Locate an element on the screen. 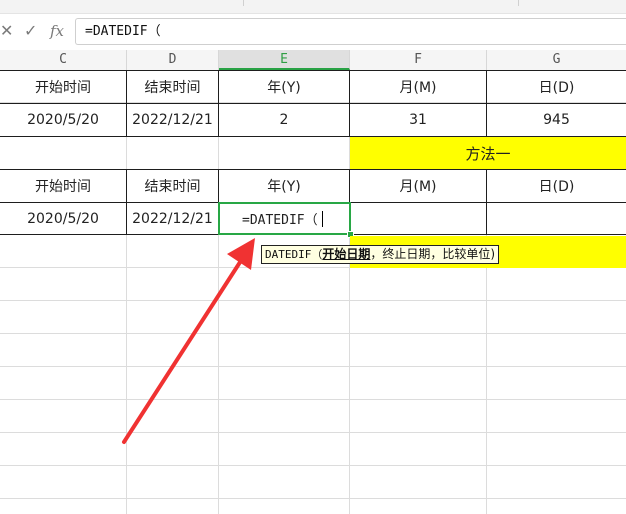  cell-formula-text: =DATEDIF（ is located at coordinates (280, 220).